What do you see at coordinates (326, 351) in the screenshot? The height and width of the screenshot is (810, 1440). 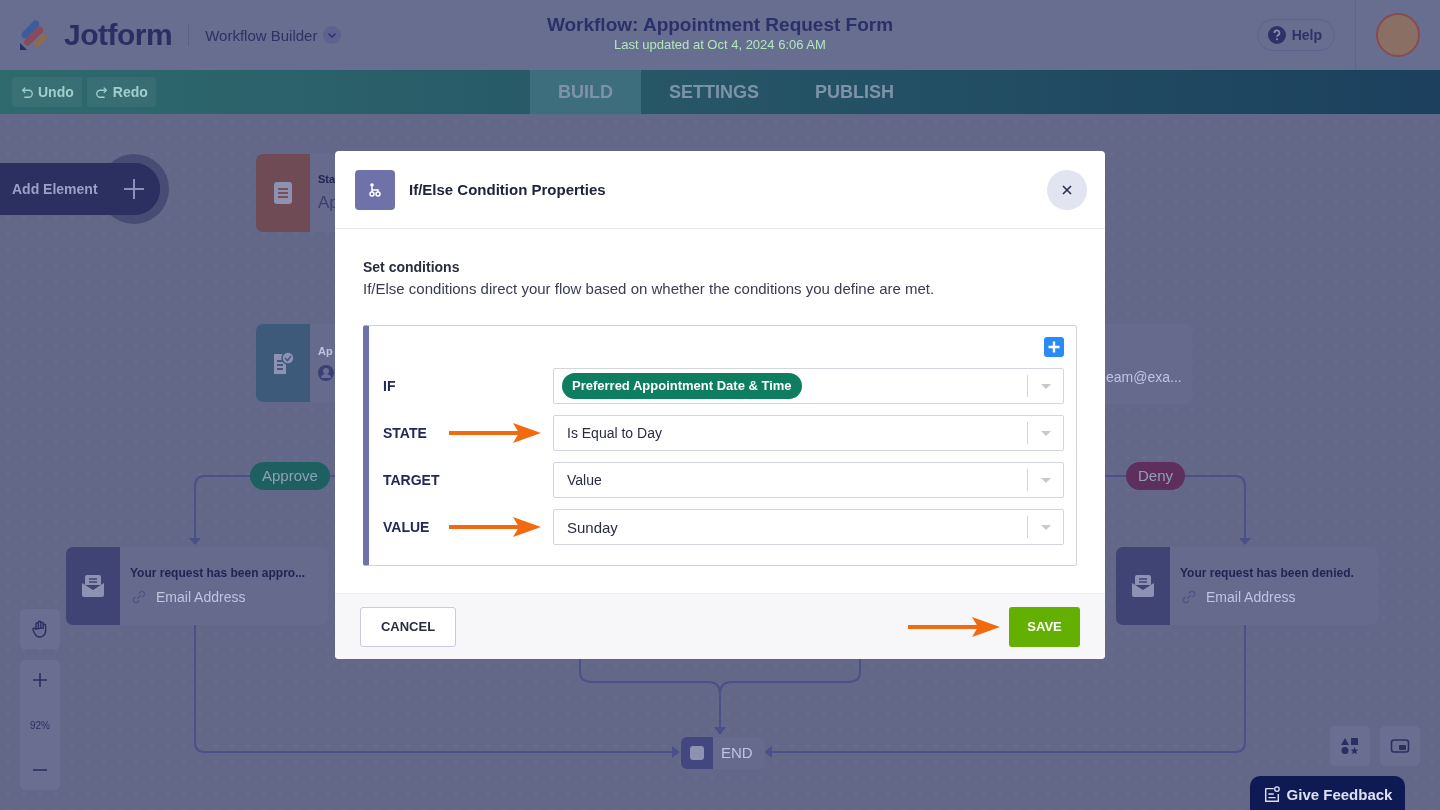 I see `node-title: Ap` at bounding box center [326, 351].